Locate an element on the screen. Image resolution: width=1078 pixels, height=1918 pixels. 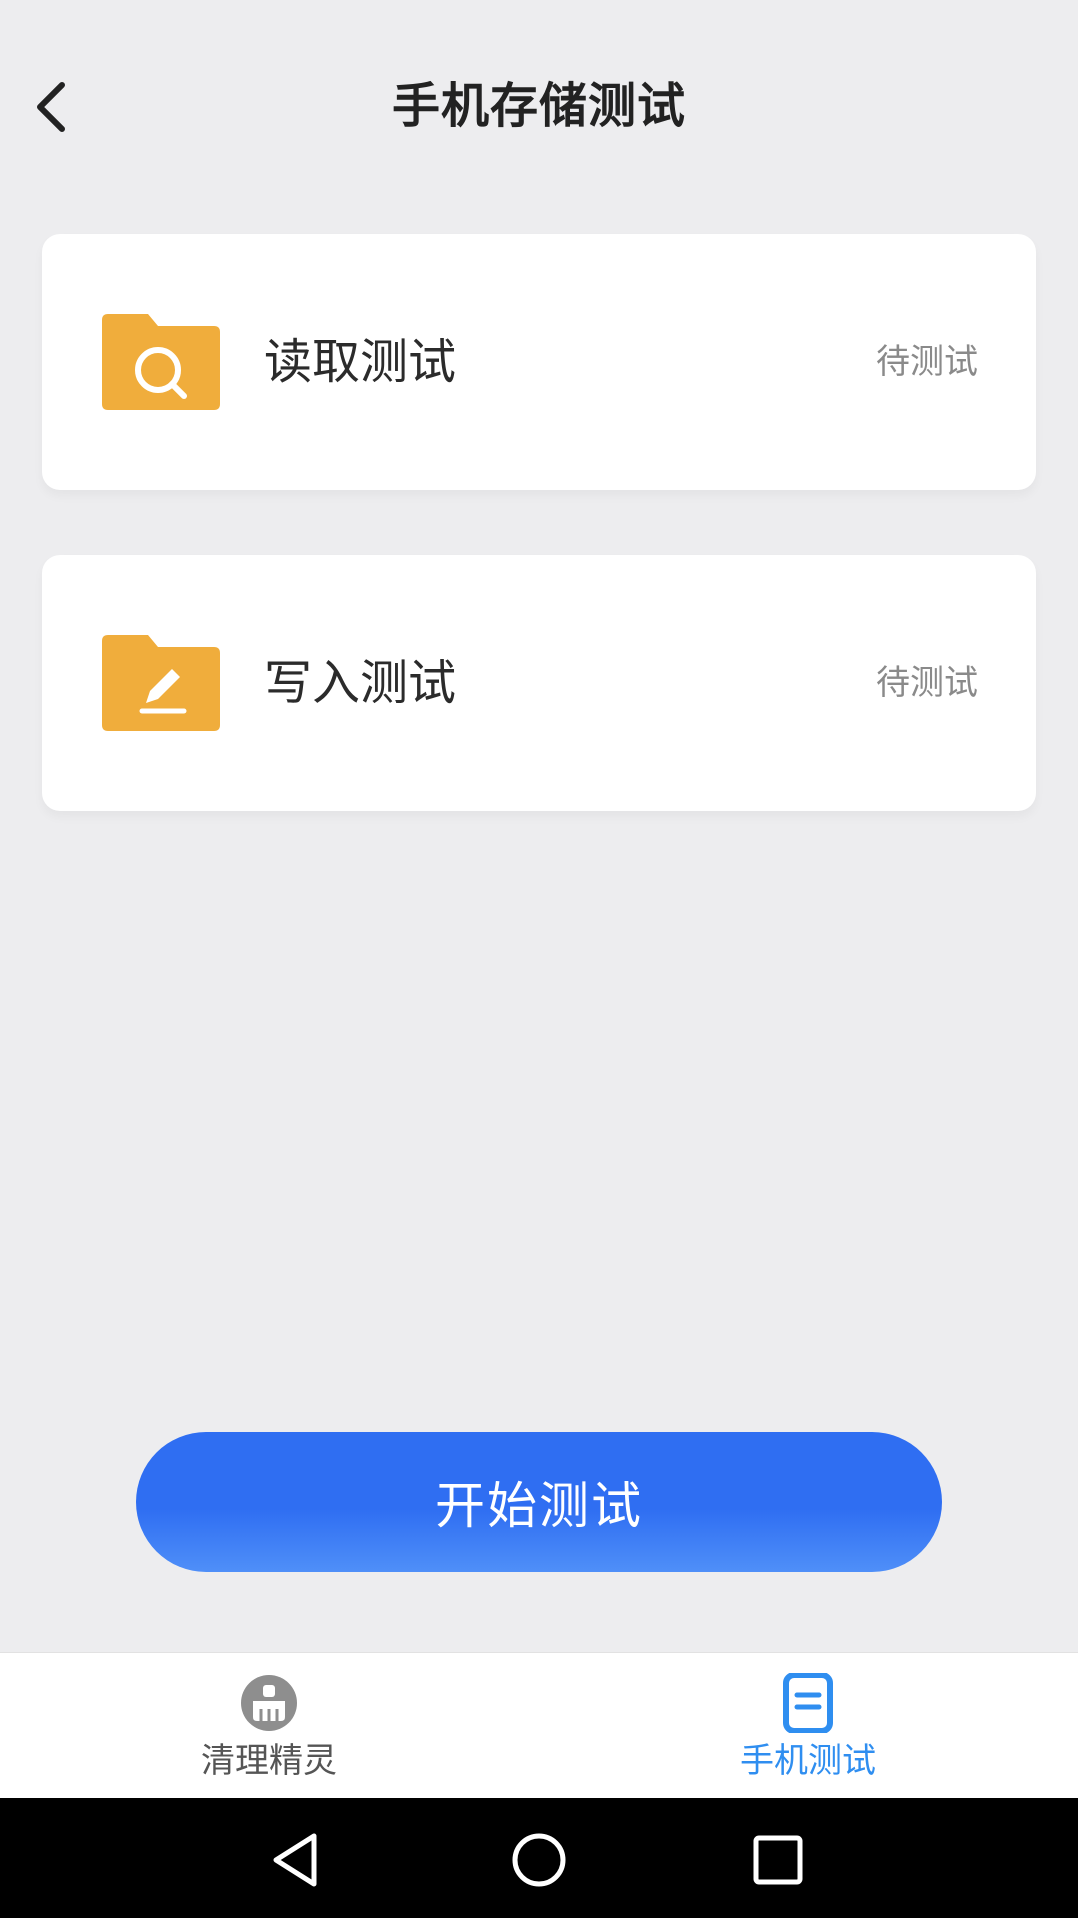
header: 手机存储测试 is located at coordinates (539, 100).